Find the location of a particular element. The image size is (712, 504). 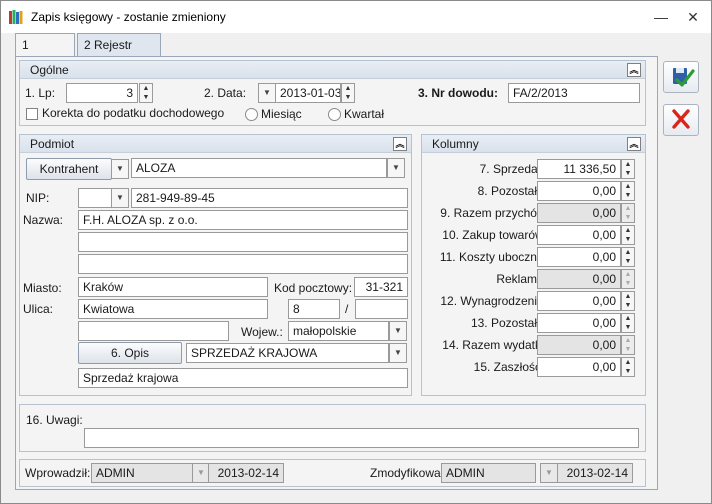

group-kolumny-title: Kolumny is located at coordinates (455, 144).